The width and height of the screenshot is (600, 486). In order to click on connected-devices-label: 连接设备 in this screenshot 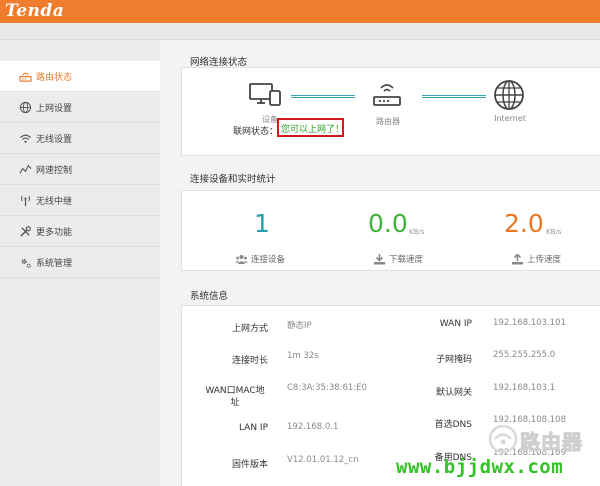, I will do `click(260, 259)`.